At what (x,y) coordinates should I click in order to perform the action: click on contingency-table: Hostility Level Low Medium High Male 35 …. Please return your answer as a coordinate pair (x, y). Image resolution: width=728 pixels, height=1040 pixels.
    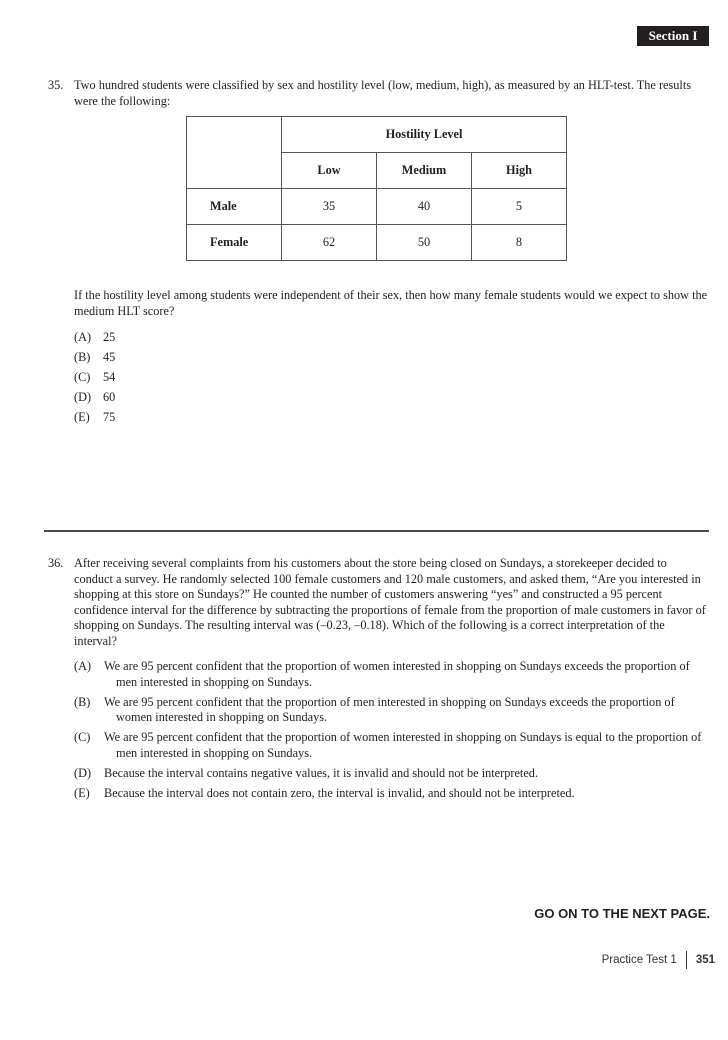
    Looking at the image, I should click on (376, 188).